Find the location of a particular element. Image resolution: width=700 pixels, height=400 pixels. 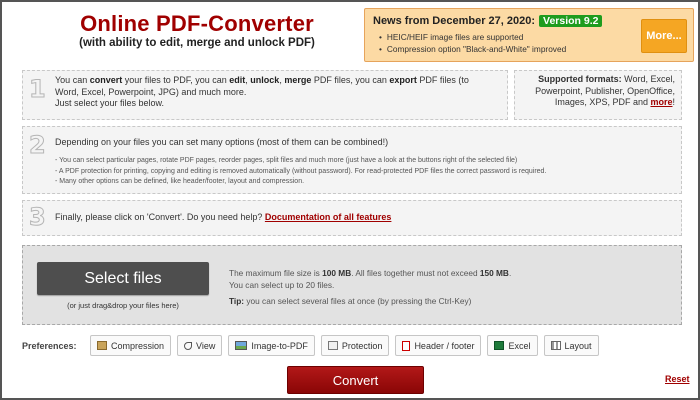

step-1-text-part: You can is located at coordinates (72, 80).